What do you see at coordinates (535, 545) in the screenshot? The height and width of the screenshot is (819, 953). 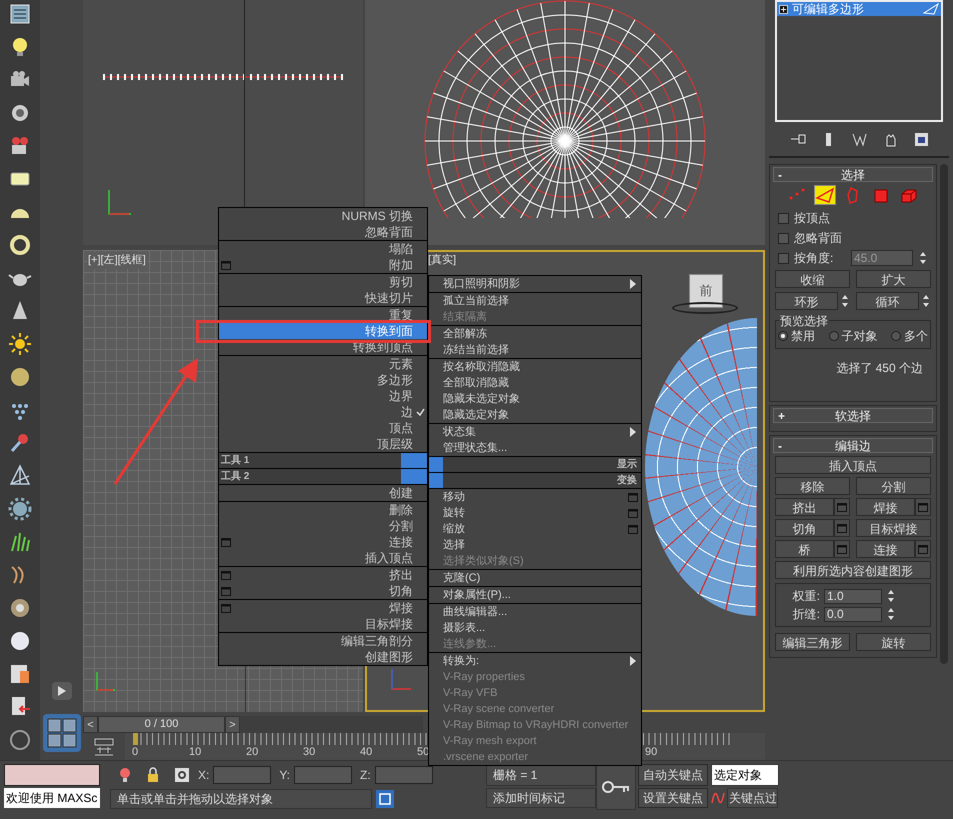 I see `menu-item: 选择` at bounding box center [535, 545].